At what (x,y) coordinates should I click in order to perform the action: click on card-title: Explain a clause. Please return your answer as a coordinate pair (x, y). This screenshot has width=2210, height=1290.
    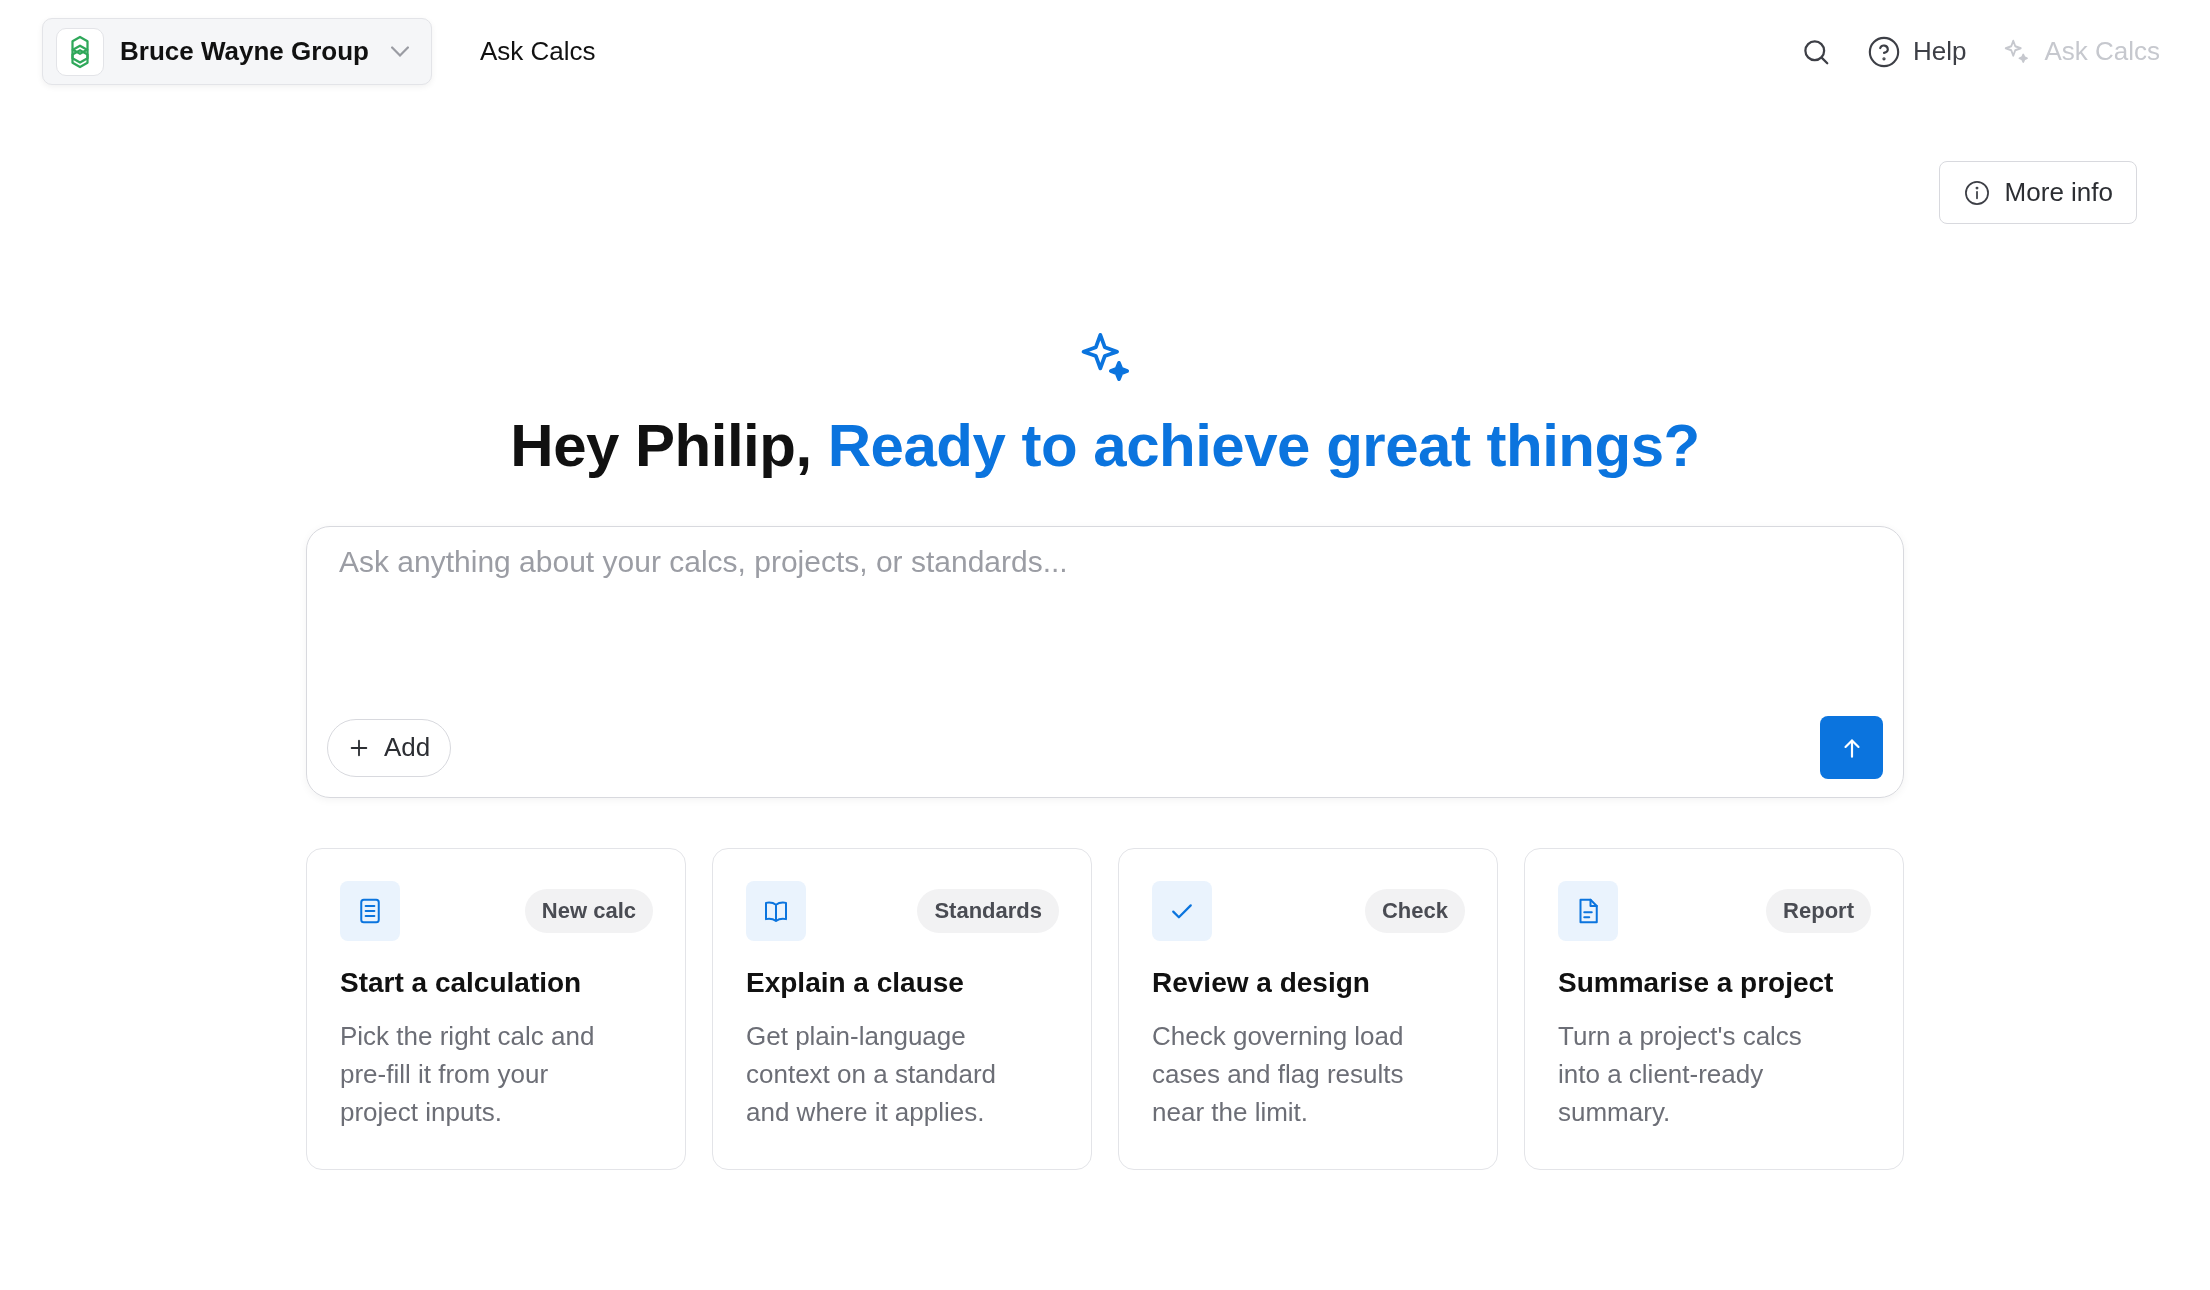
    Looking at the image, I should click on (855, 983).